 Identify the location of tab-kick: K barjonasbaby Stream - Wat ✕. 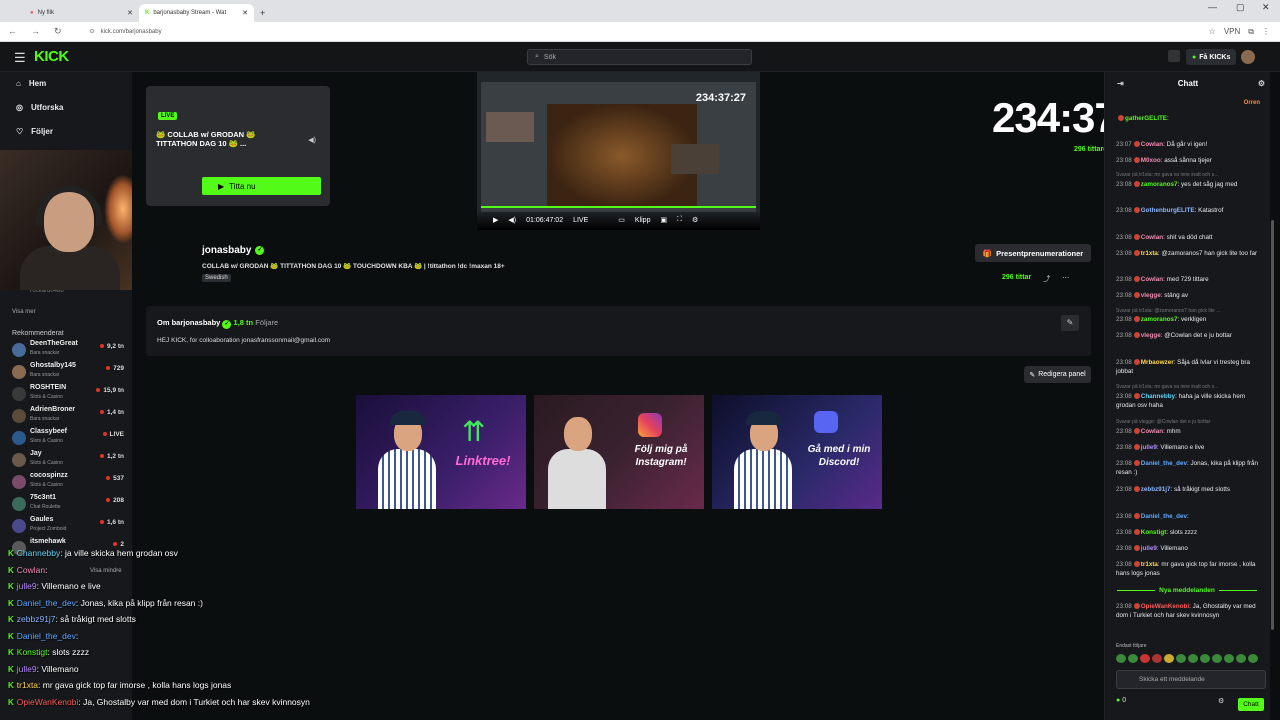
(196, 13).